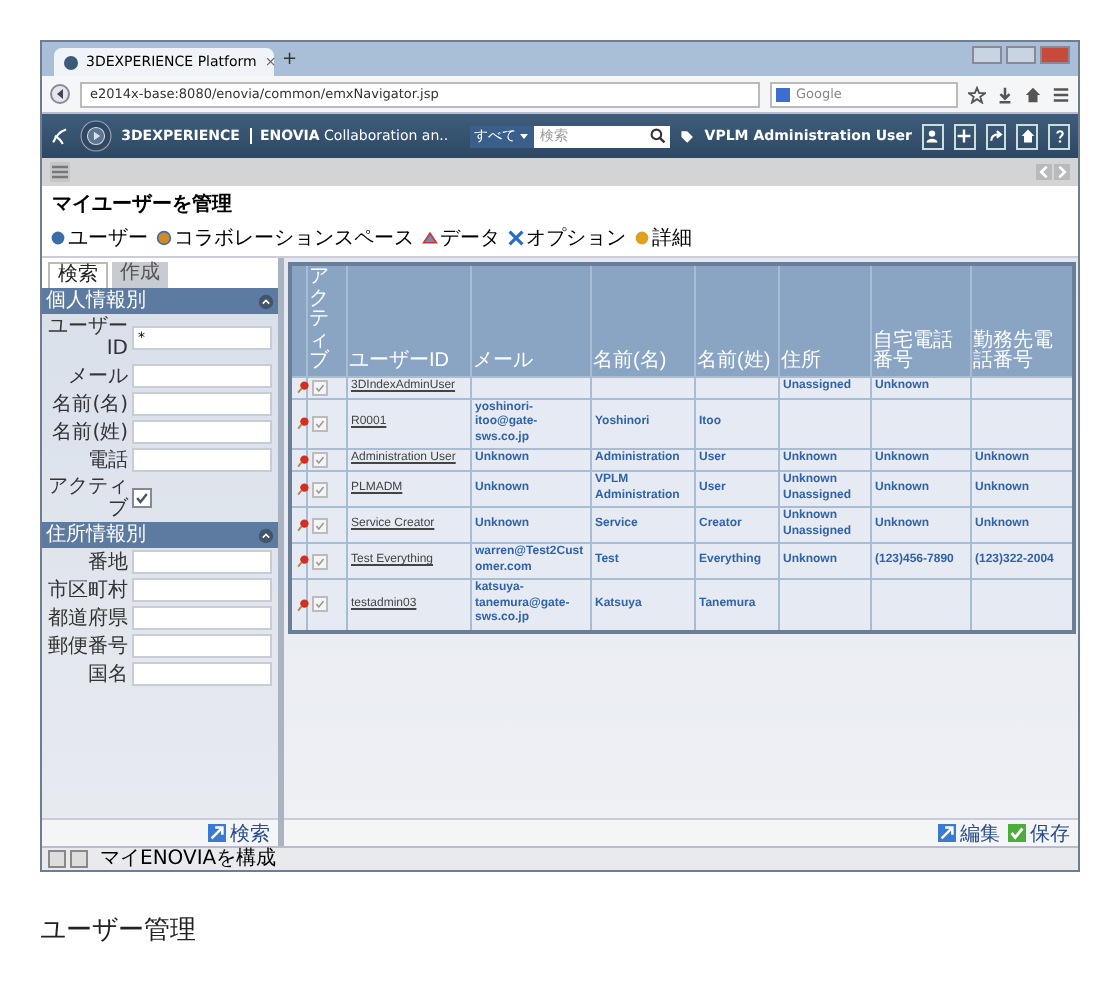  Describe the element at coordinates (969, 833) in the screenshot. I see `edit-button: 編集` at that location.